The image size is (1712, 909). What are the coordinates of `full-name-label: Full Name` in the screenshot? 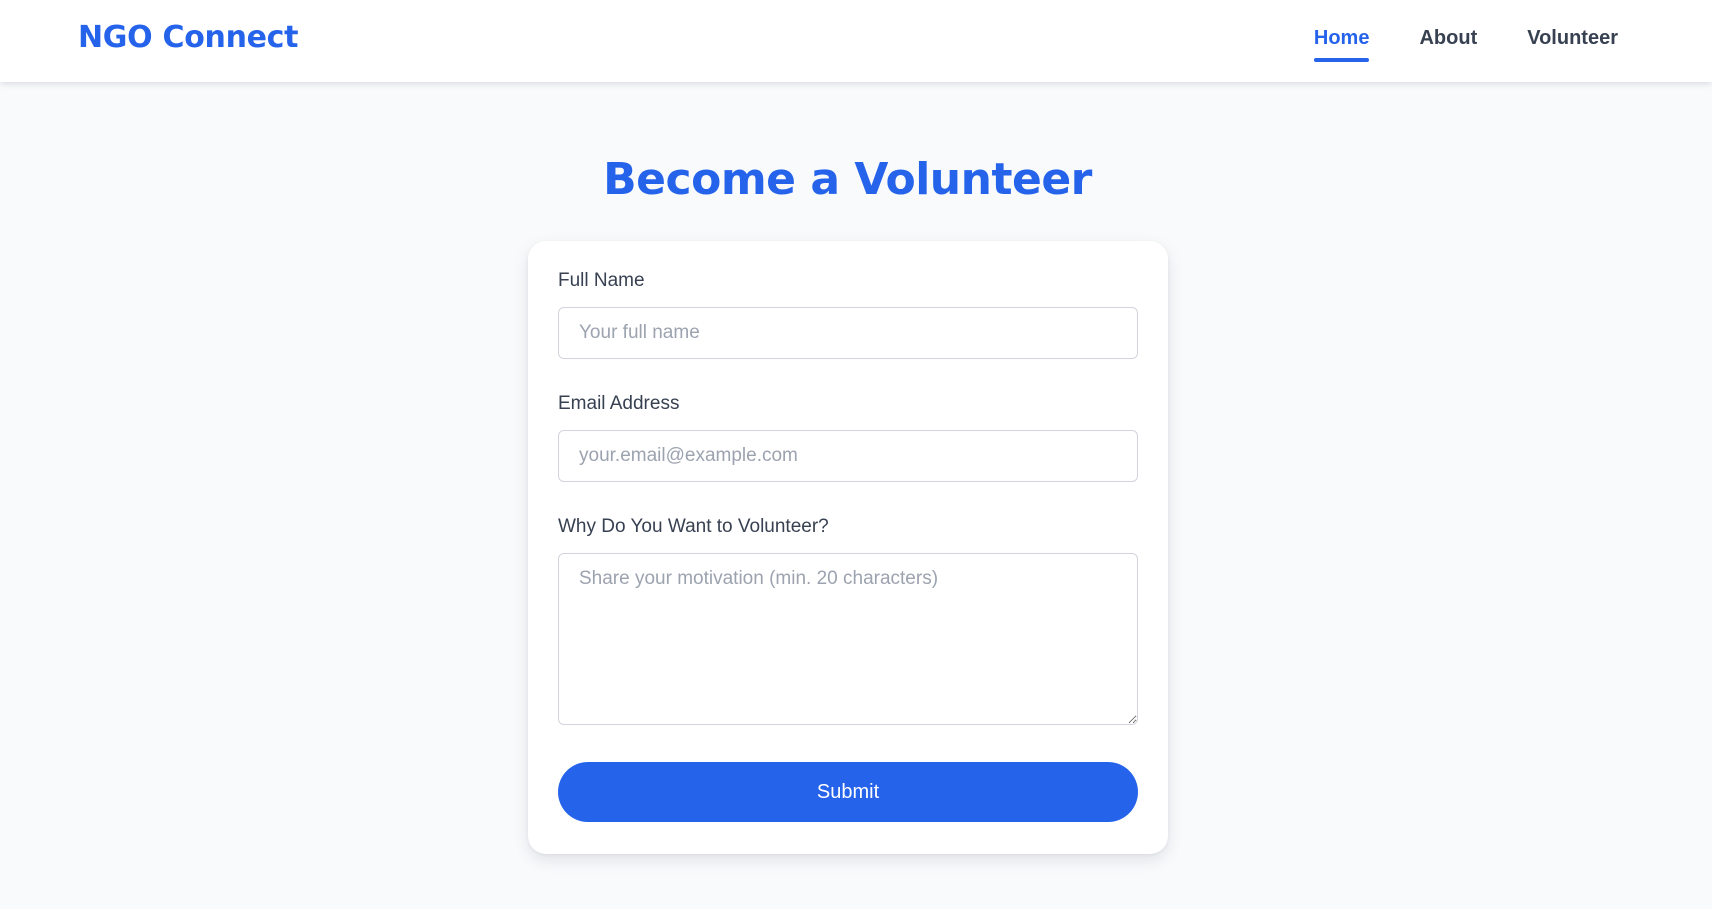 It's located at (601, 280).